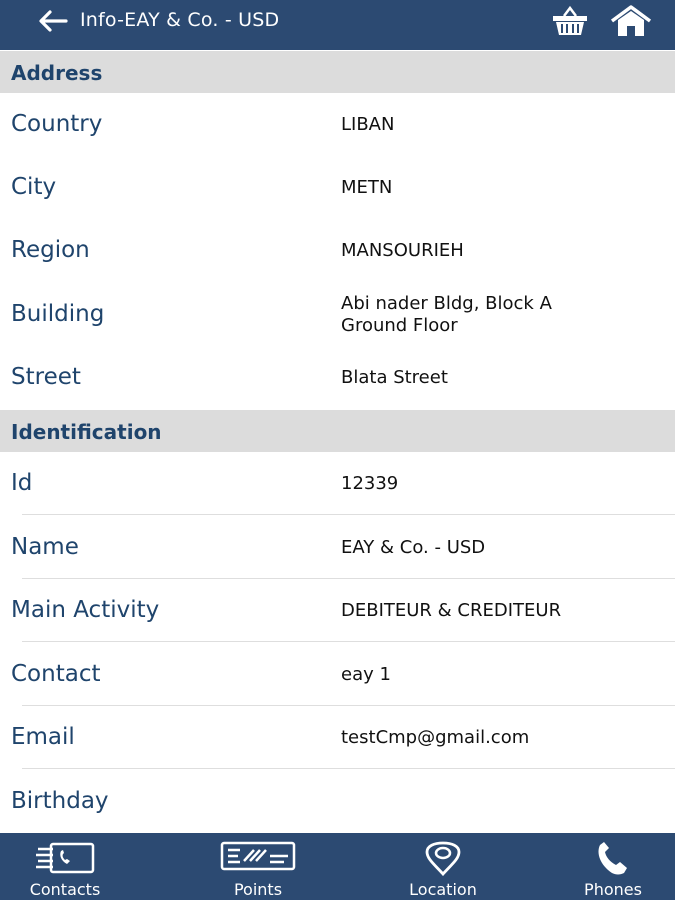  What do you see at coordinates (258, 856) in the screenshot?
I see `points-card-icon` at bounding box center [258, 856].